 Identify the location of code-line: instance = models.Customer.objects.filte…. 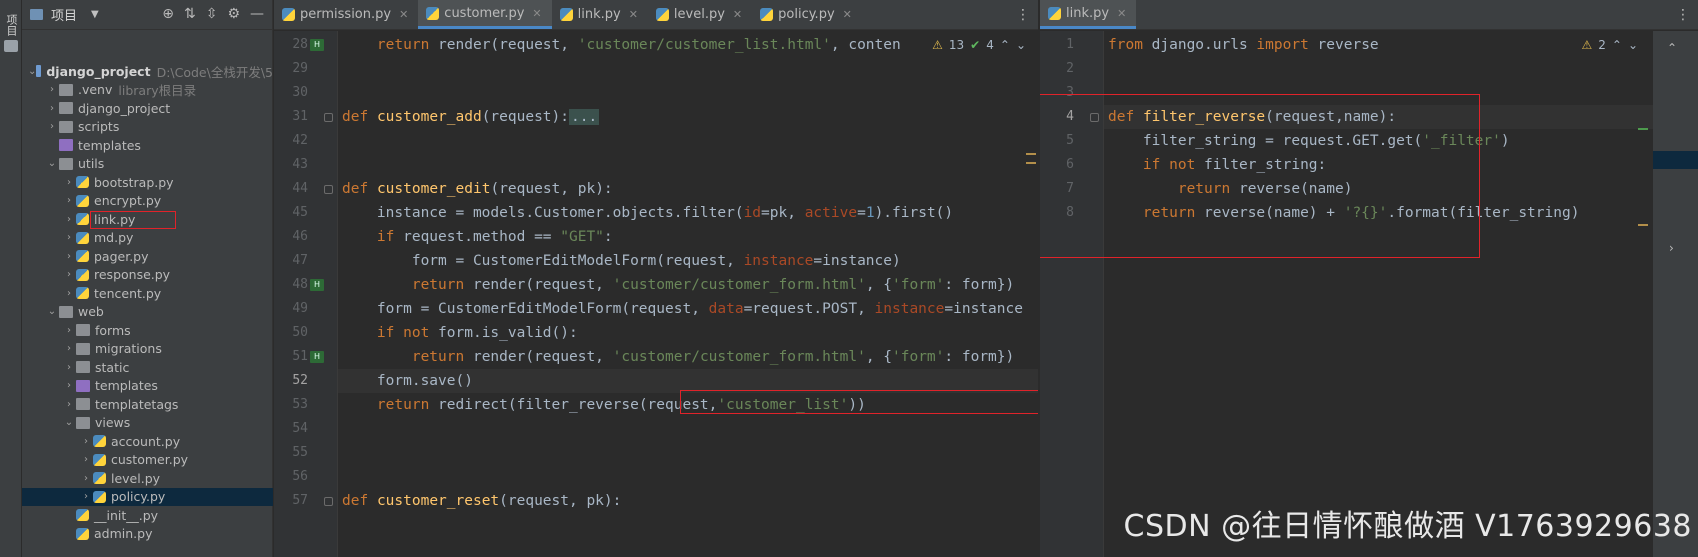
(688, 213).